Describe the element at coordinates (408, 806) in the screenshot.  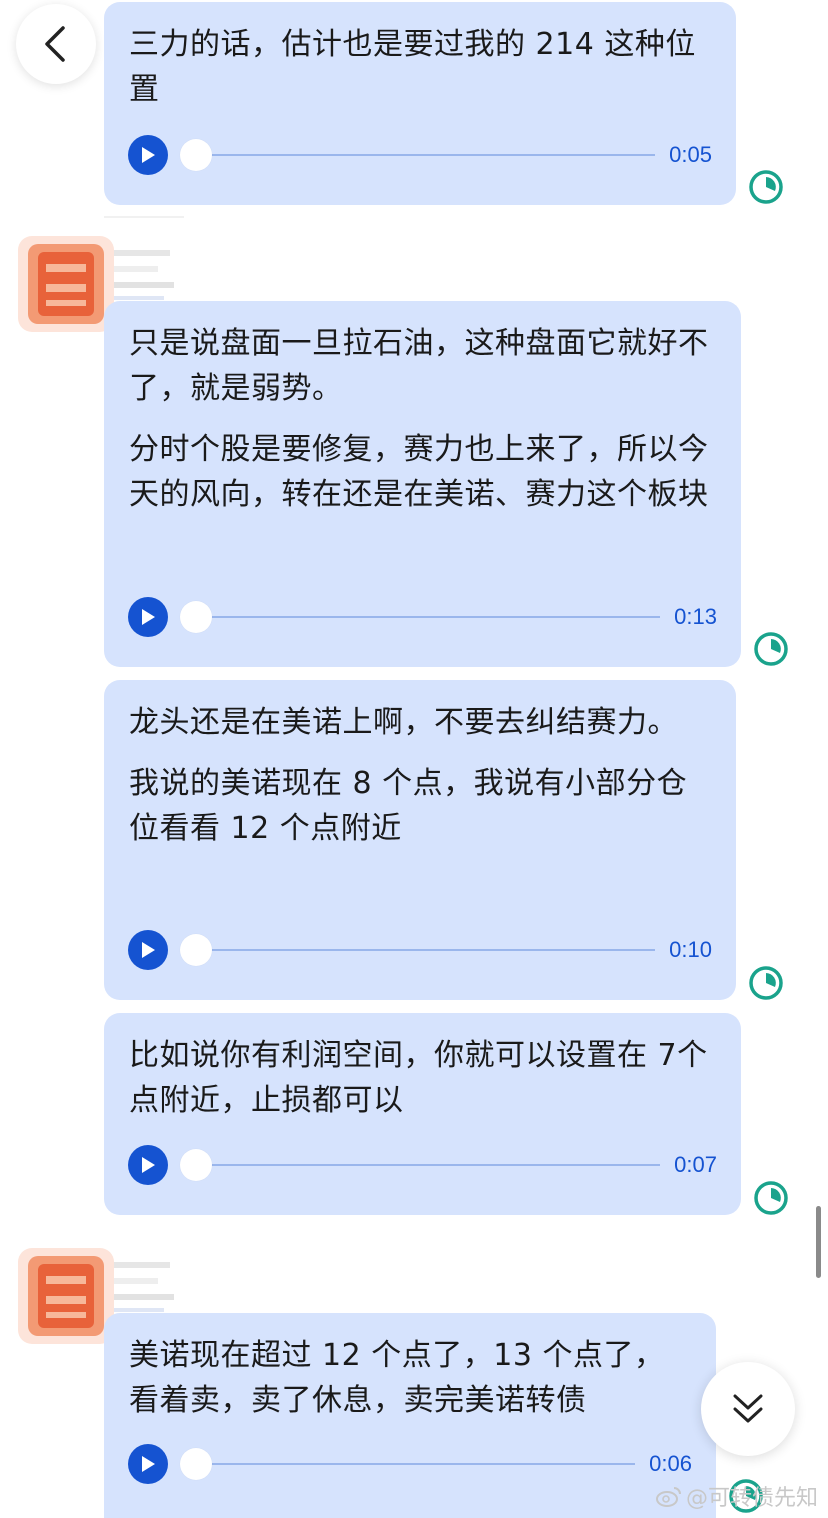
I see `transcript-text: 我说的美诺现在 8 个点，我说有小部分仓位看看 12 个点附近` at that location.